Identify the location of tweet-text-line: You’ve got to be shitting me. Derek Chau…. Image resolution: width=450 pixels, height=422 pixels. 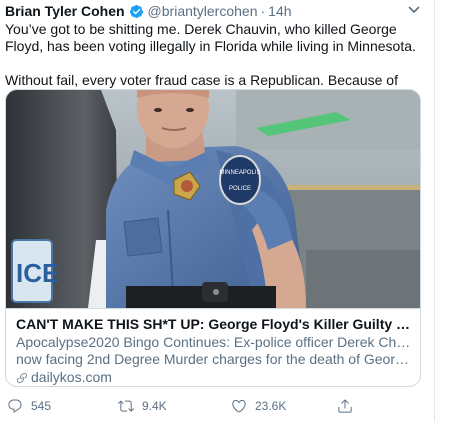
(210, 37).